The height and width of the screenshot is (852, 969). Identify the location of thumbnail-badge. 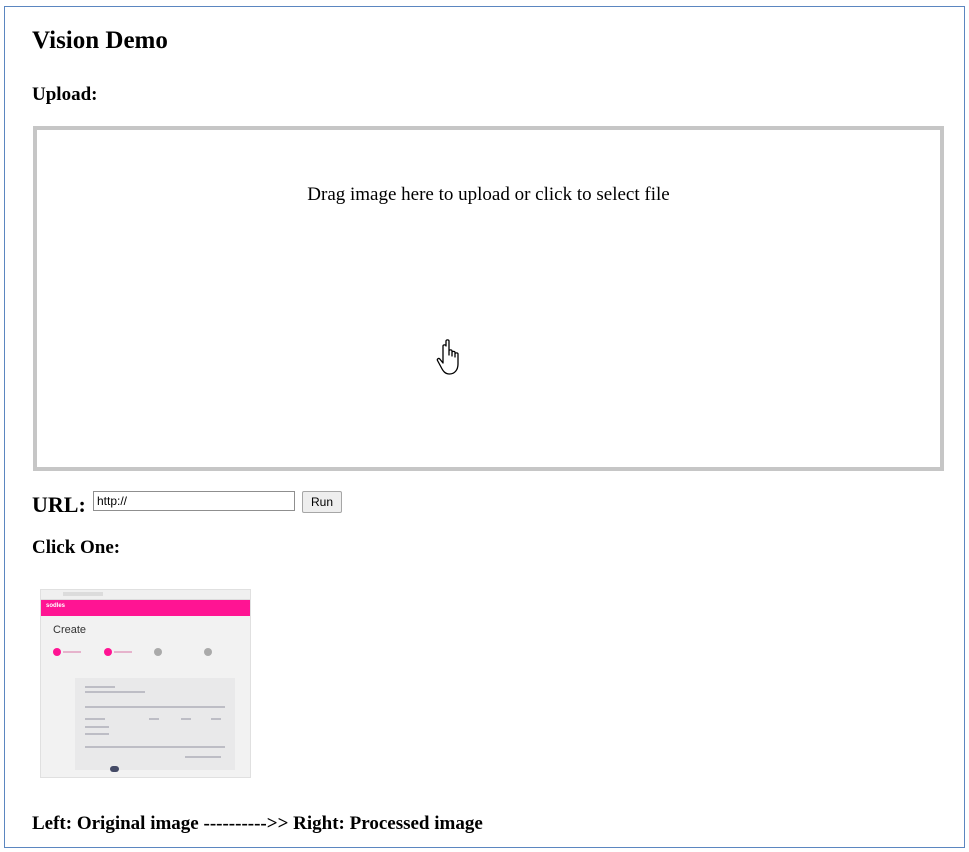
(114, 769).